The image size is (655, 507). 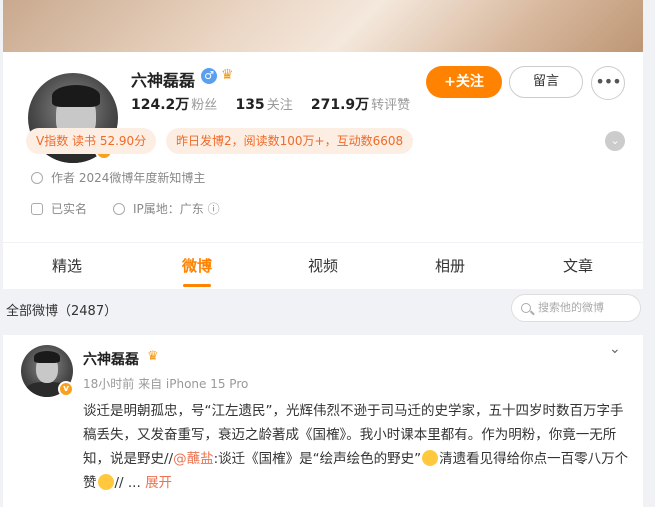 I want to click on likes-label: 转评赞, so click(x=391, y=105).